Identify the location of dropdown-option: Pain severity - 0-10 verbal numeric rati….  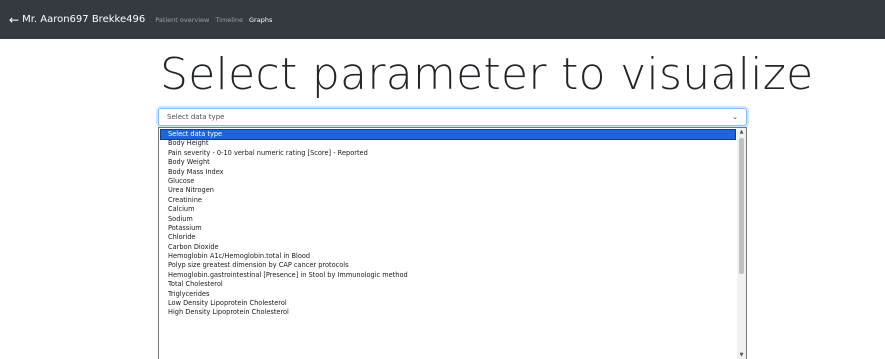
(448, 153).